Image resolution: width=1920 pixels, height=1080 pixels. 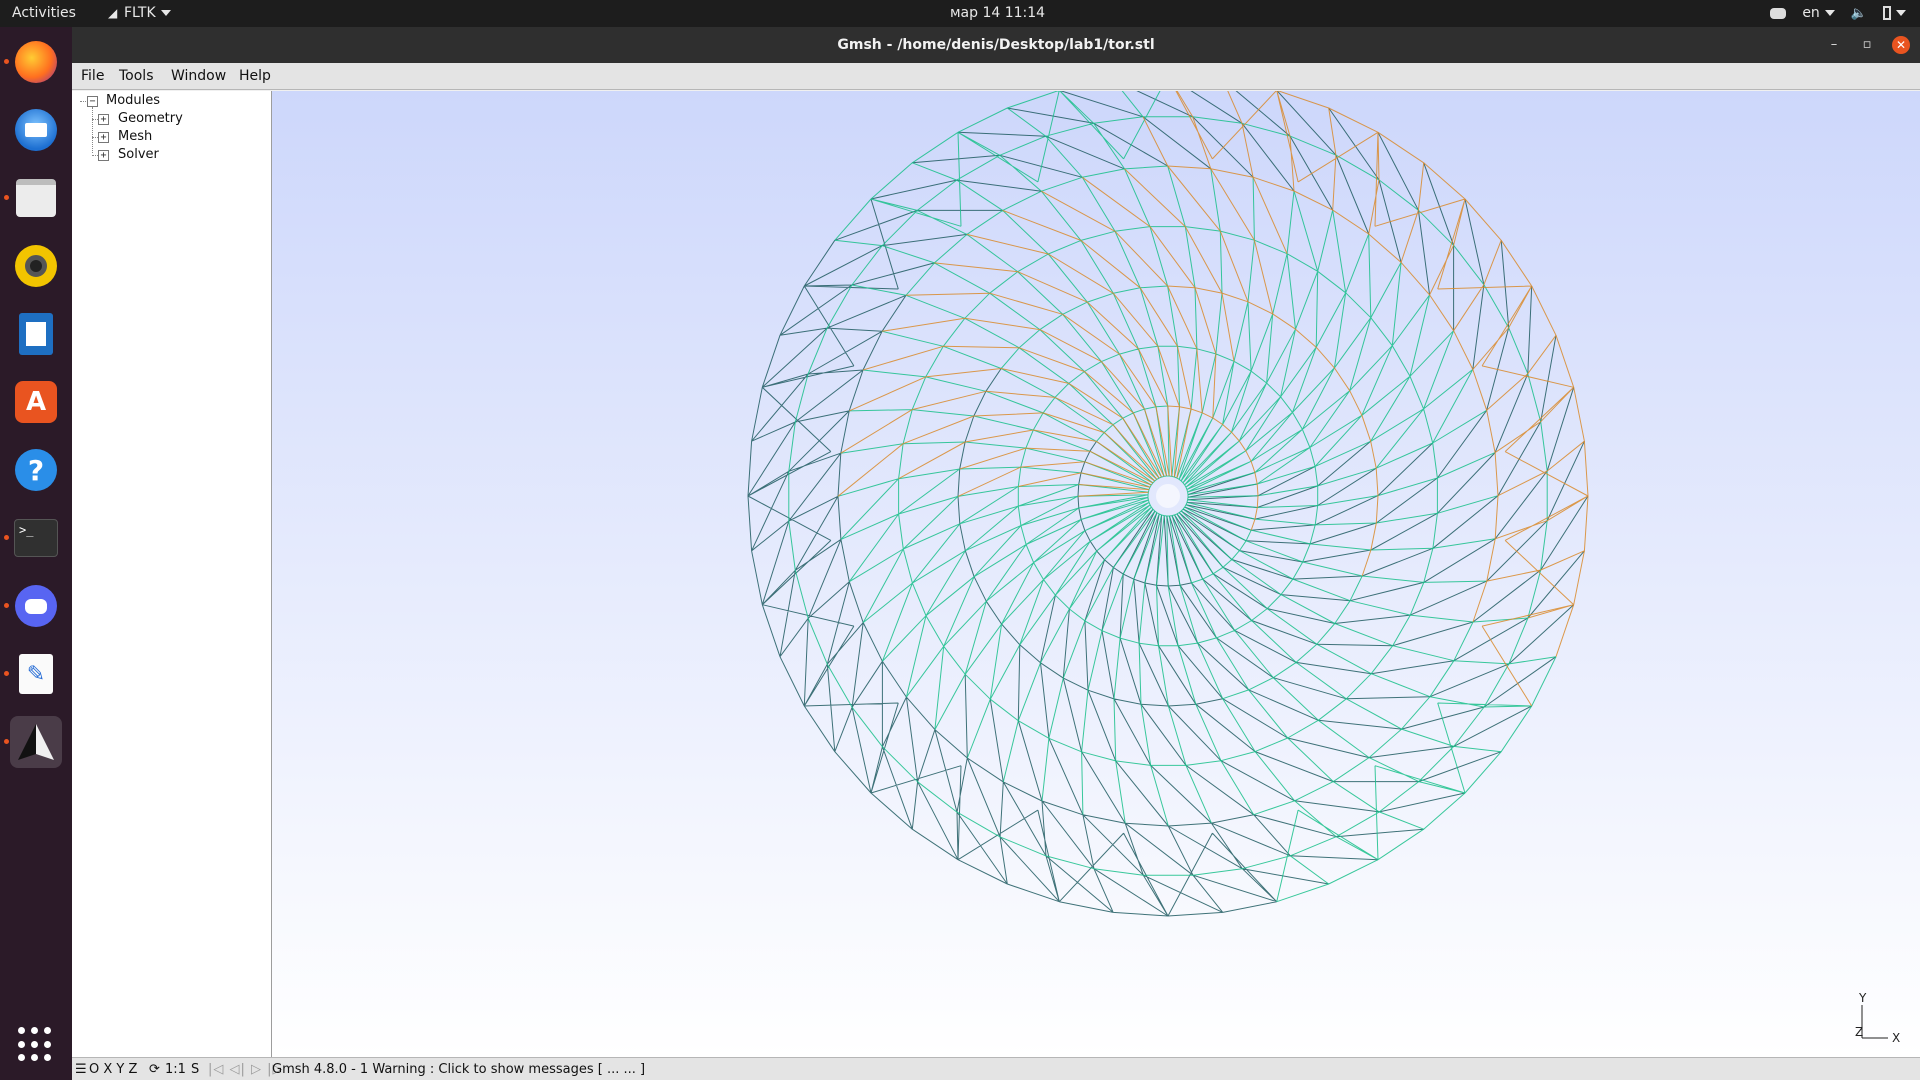 What do you see at coordinates (92, 130) in the screenshot?
I see `tree-connector` at bounding box center [92, 130].